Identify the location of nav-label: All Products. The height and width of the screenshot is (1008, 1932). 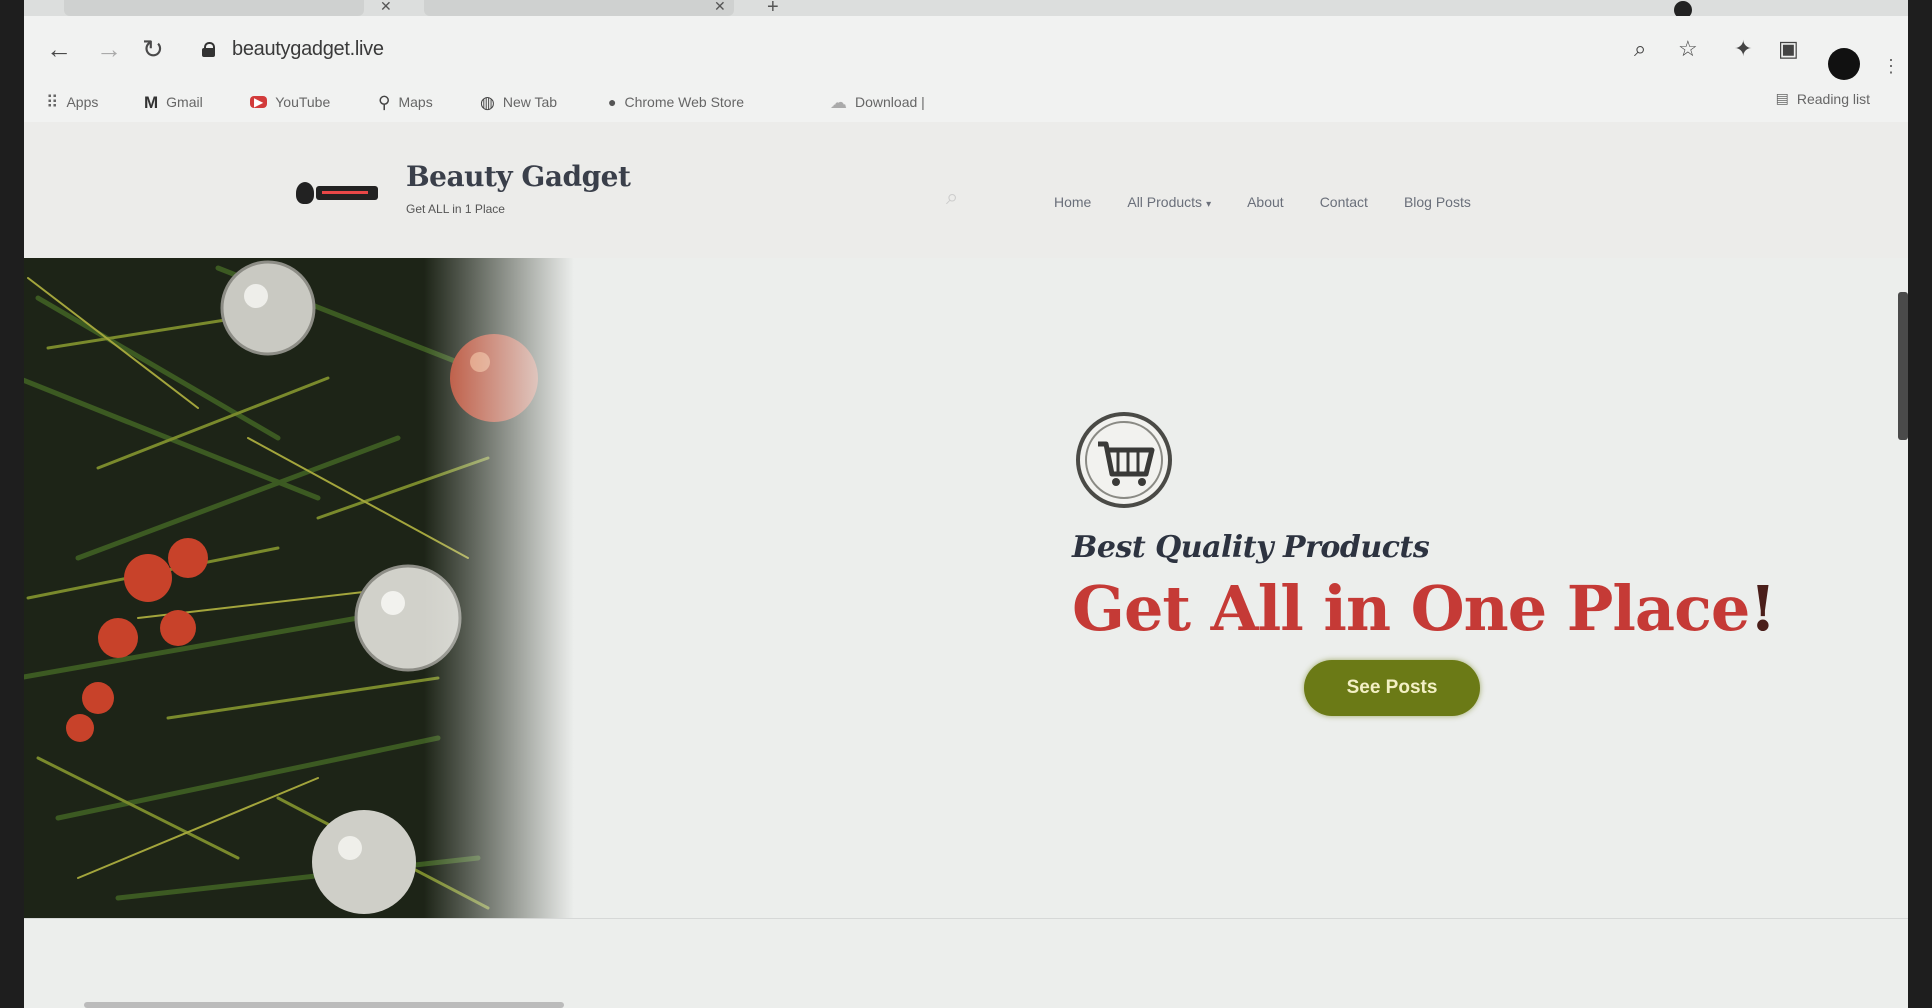
(1165, 202).